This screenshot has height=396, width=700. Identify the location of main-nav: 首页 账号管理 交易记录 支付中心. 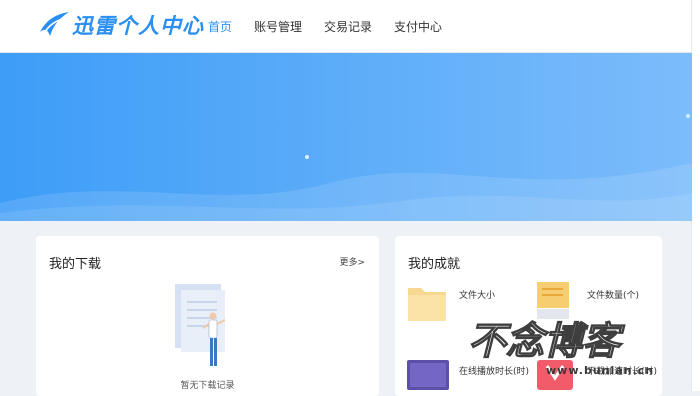
(336, 26).